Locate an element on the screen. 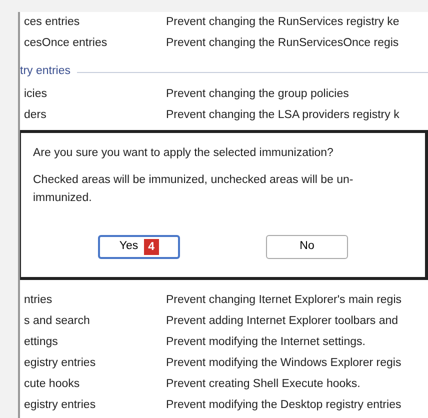 The image size is (428, 418). item-description: Prevent modifying the Internet settings. is located at coordinates (266, 342).